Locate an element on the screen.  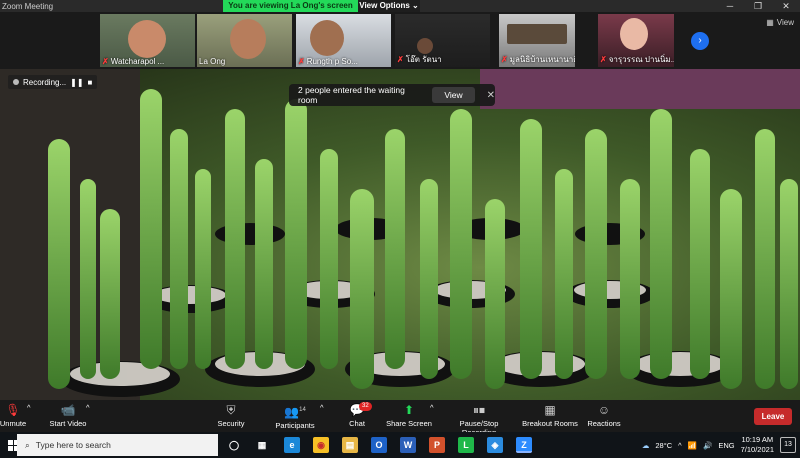
window-title: Zoom Meeting is located at coordinates (28, 6).